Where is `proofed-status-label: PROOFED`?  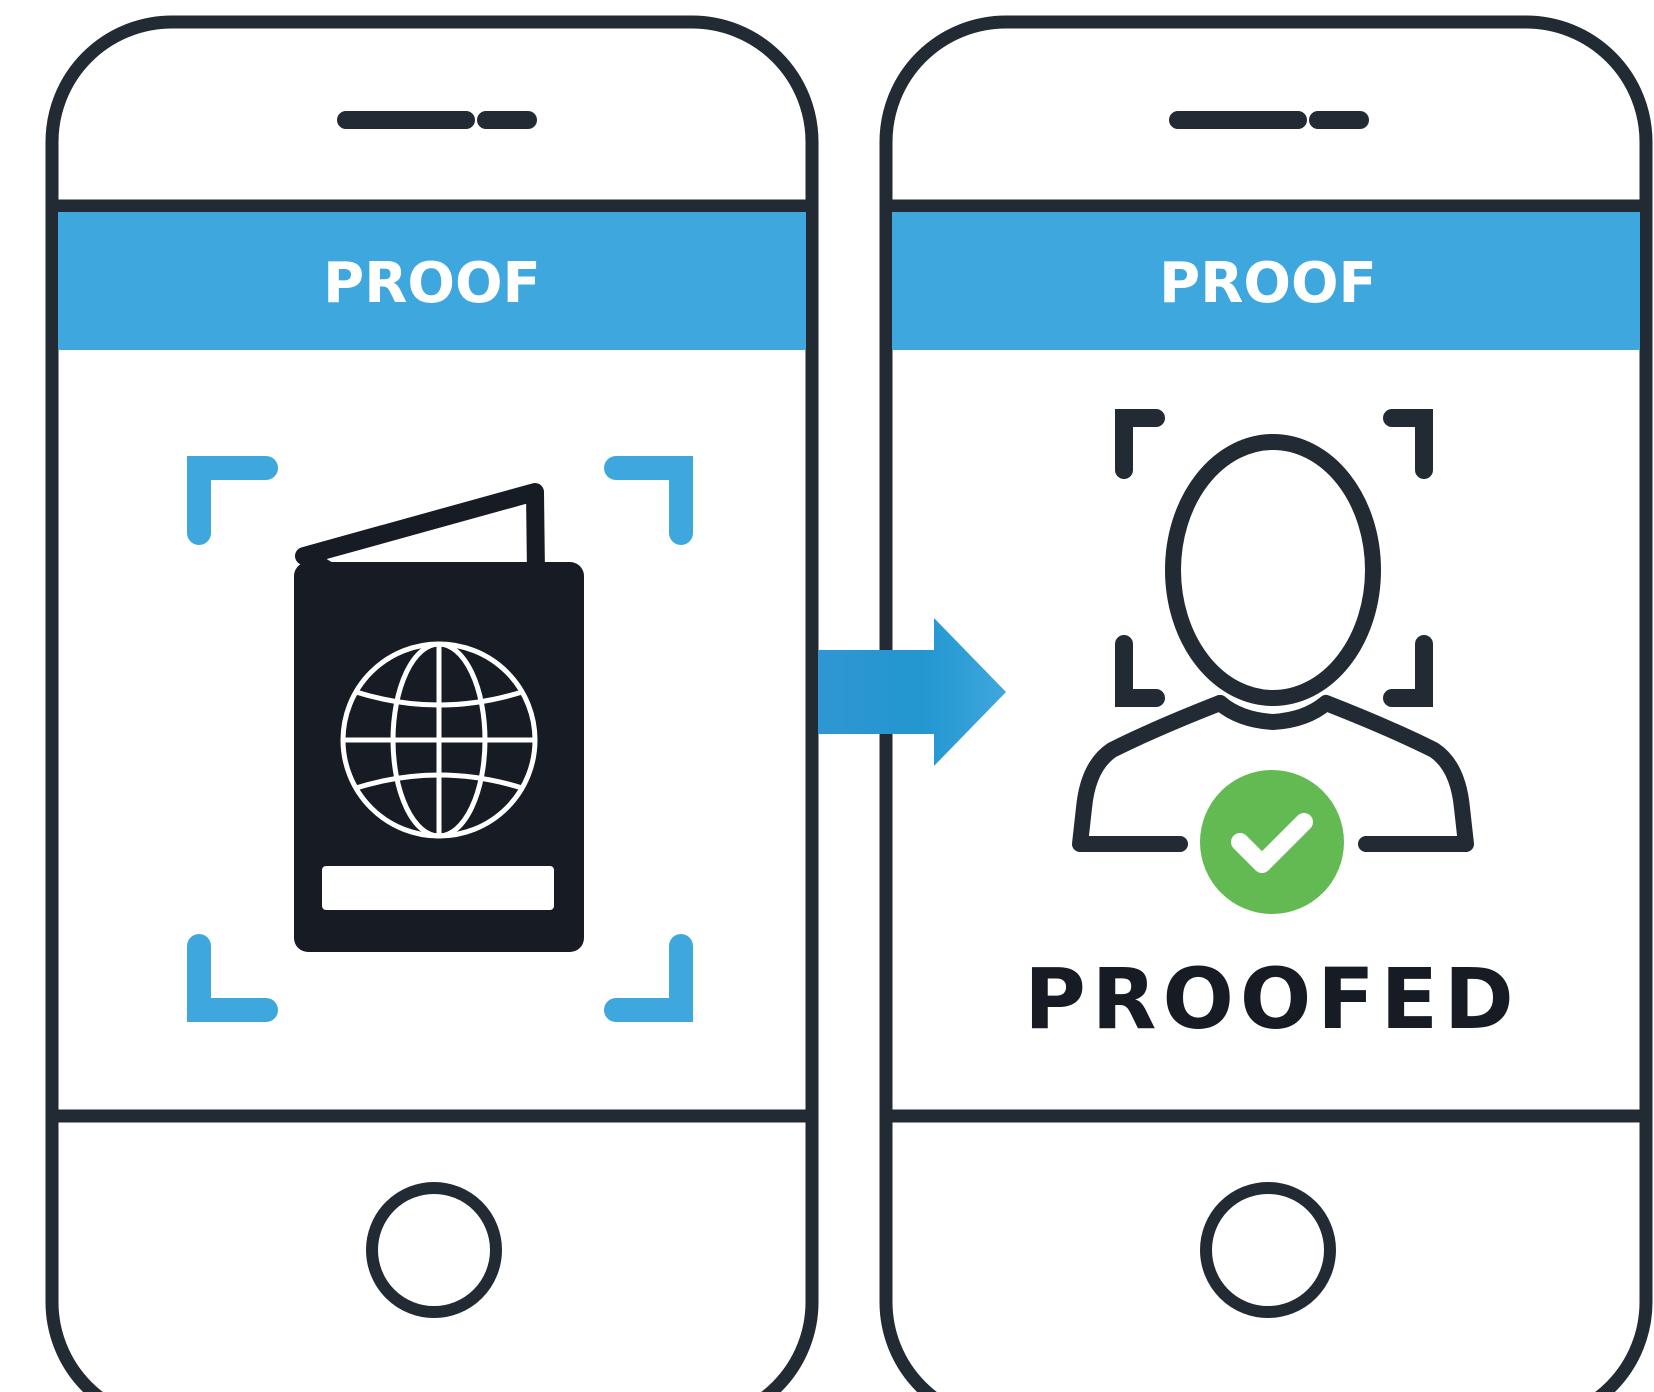
proofed-status-label: PROOFED is located at coordinates (1272, 999).